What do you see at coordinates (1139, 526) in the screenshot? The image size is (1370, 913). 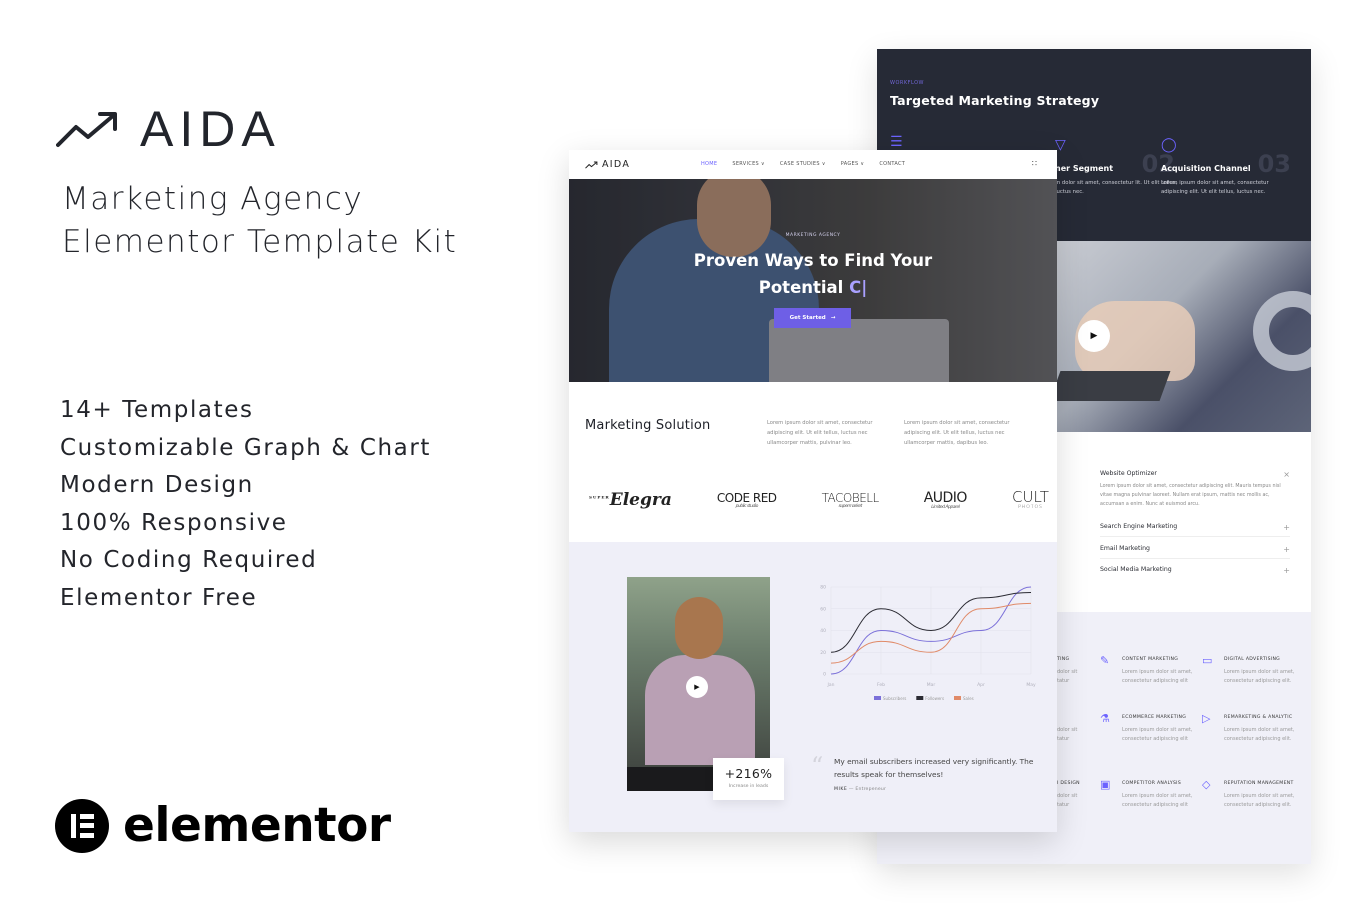 I see `accordion-title: Search Engine Marketing` at bounding box center [1139, 526].